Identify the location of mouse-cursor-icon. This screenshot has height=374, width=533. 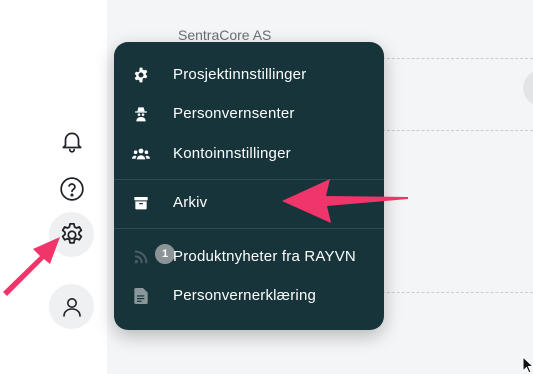
(527, 365).